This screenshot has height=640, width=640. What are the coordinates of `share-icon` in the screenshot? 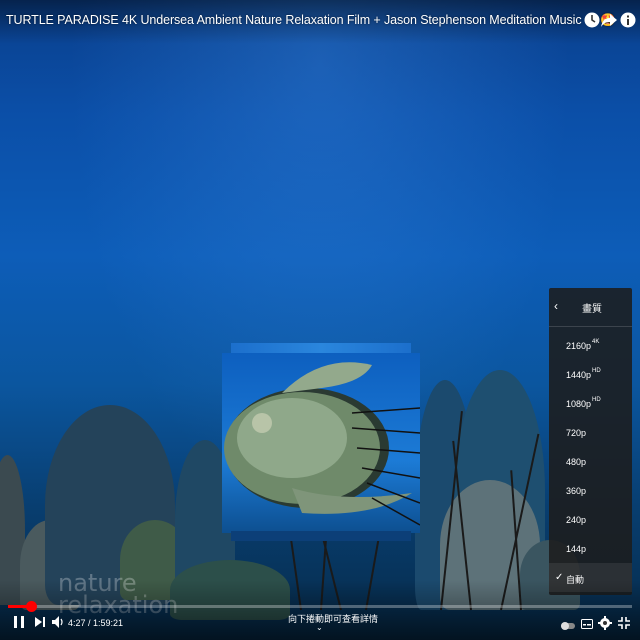 It's located at (609, 20).